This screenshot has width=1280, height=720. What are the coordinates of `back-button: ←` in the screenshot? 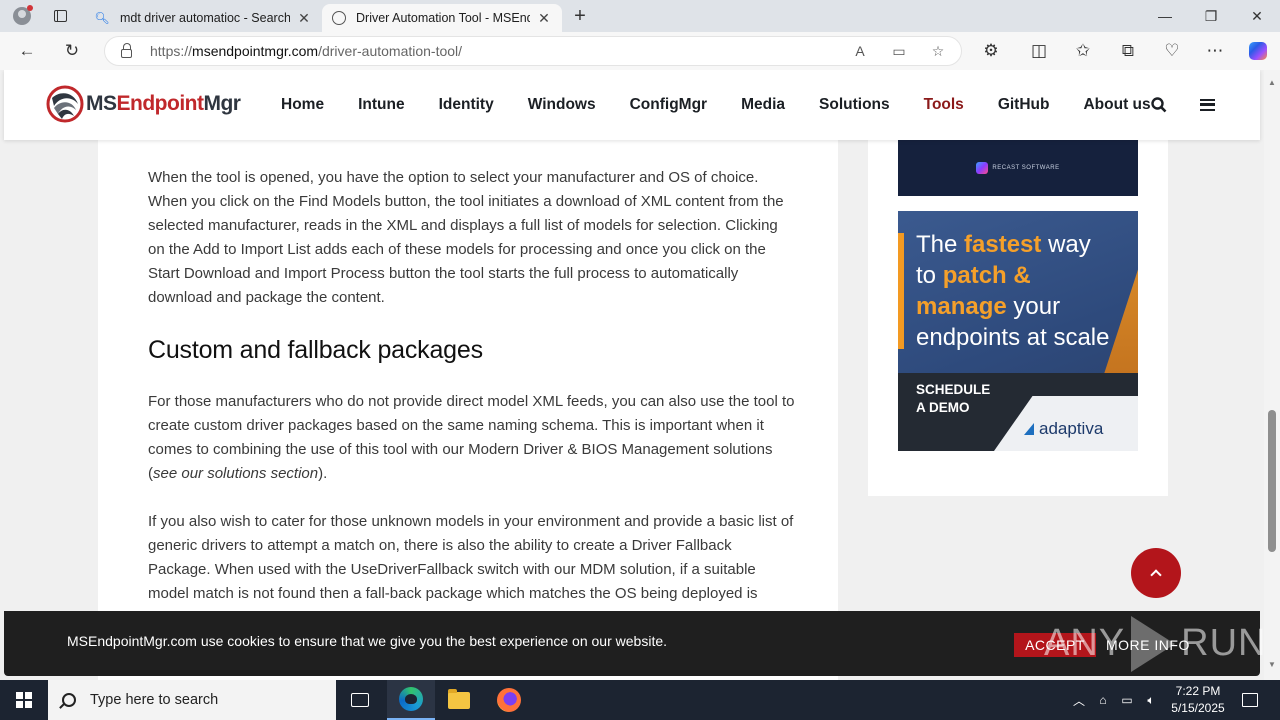 It's located at (27, 51).